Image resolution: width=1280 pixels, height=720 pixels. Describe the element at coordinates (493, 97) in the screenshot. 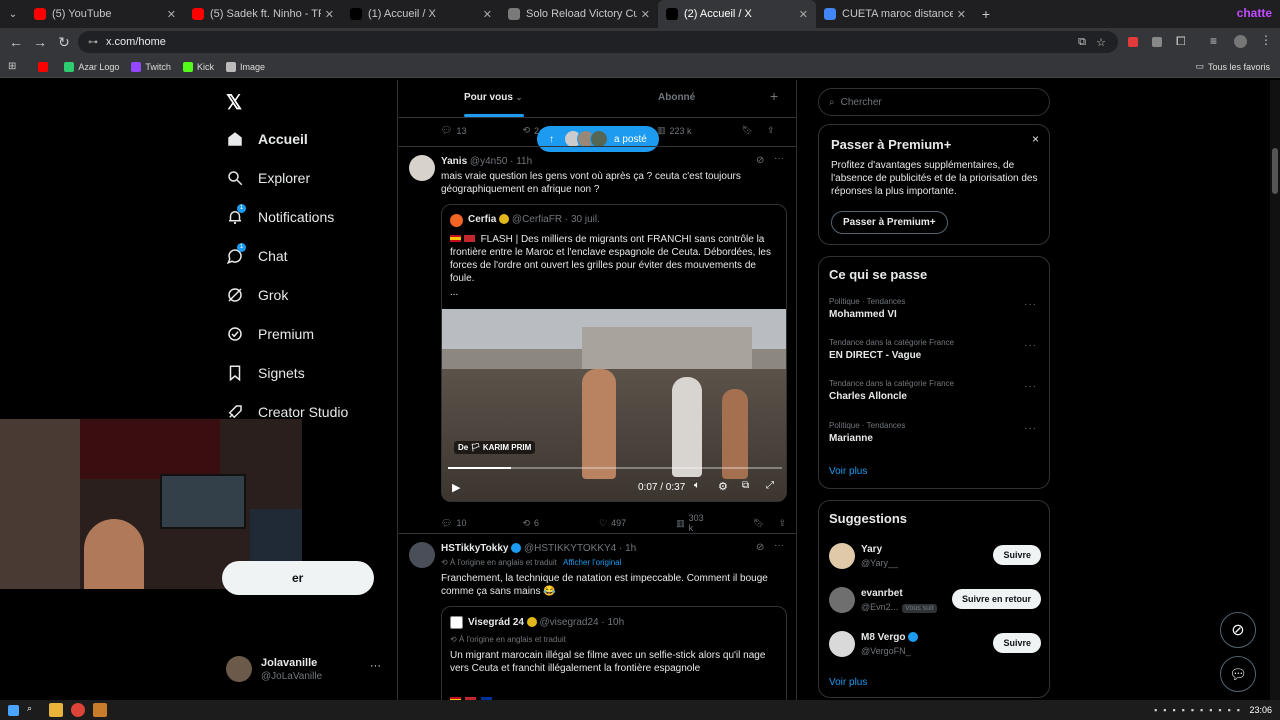

I see `tab-for-you: Pour vous ⌄` at that location.